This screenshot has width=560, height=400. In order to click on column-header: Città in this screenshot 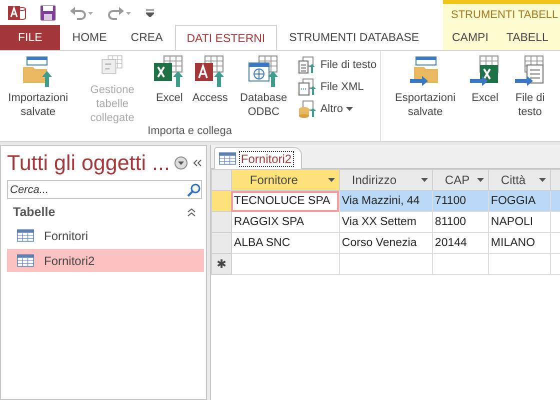, I will do `click(519, 180)`.